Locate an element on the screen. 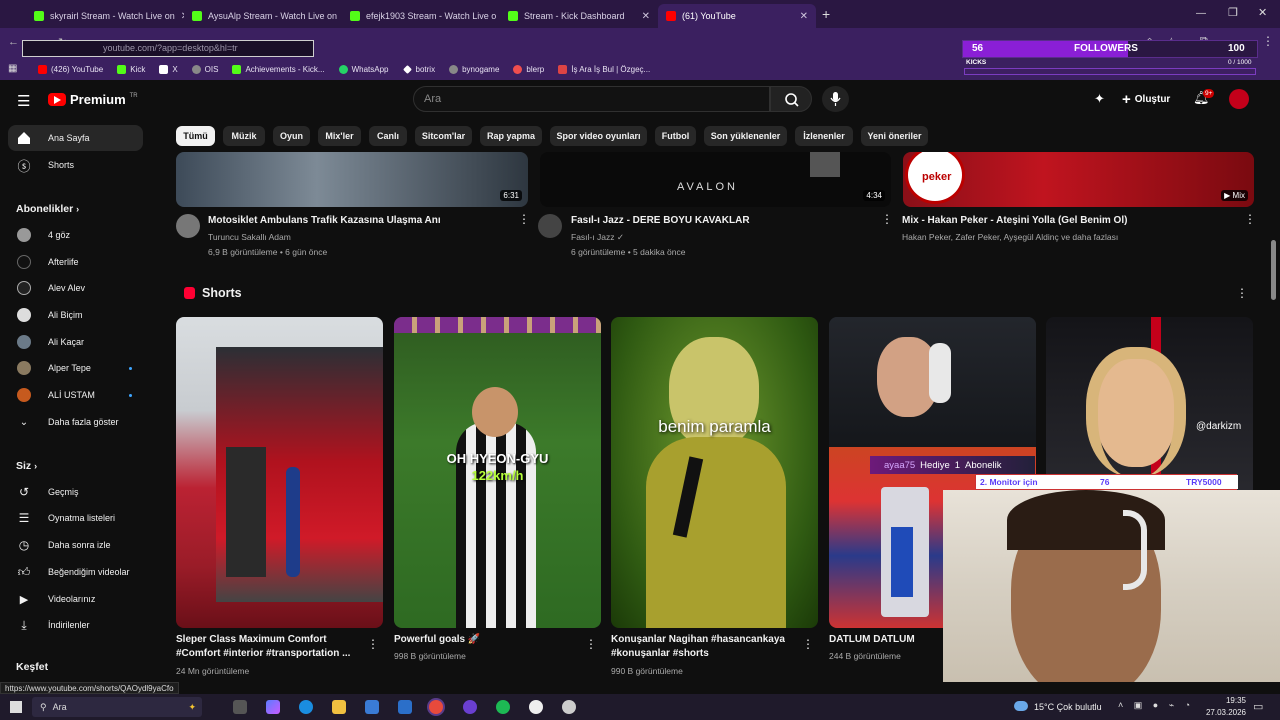 This screenshot has height=720, width=1280. video-thumbnail: peker ▶ Mix is located at coordinates (1078, 179).